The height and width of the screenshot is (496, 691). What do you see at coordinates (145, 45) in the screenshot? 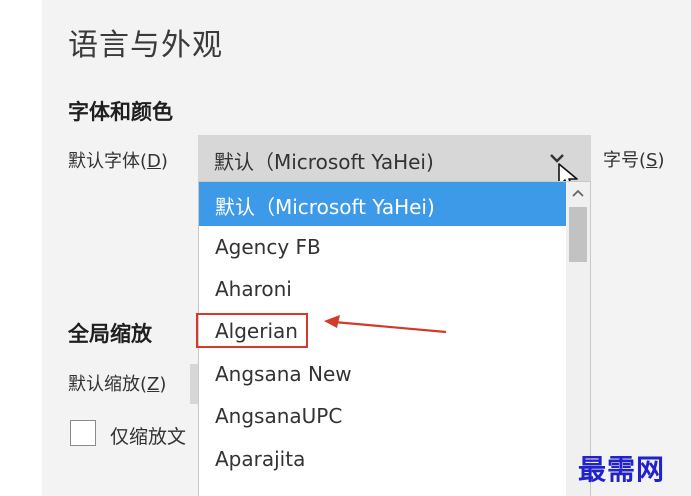
I see `page-title: 语言与外观` at bounding box center [145, 45].